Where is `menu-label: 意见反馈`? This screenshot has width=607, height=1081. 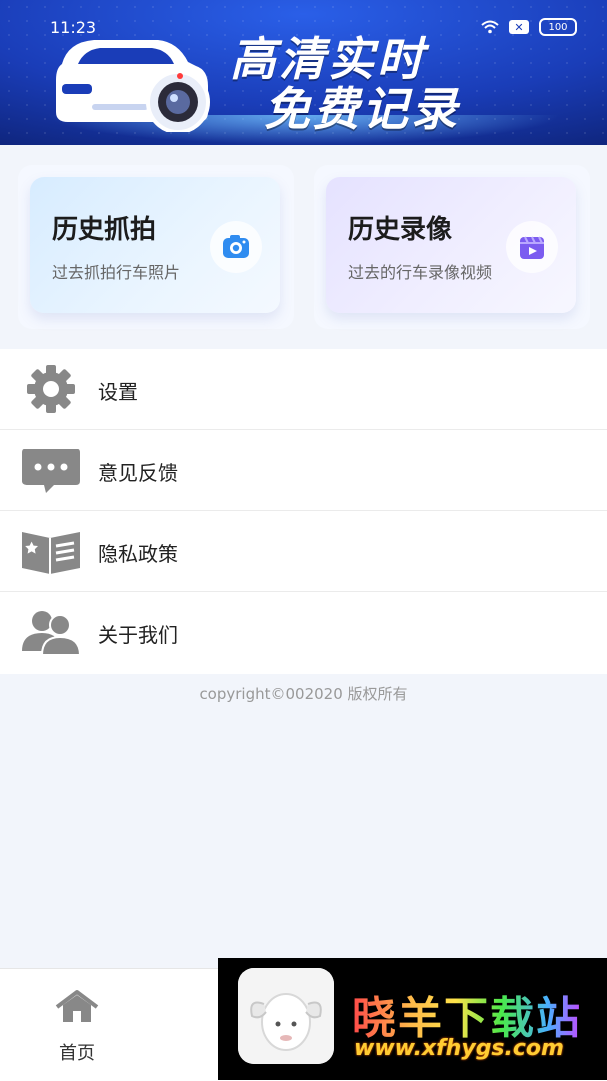
menu-label: 意见反馈 is located at coordinates (138, 473).